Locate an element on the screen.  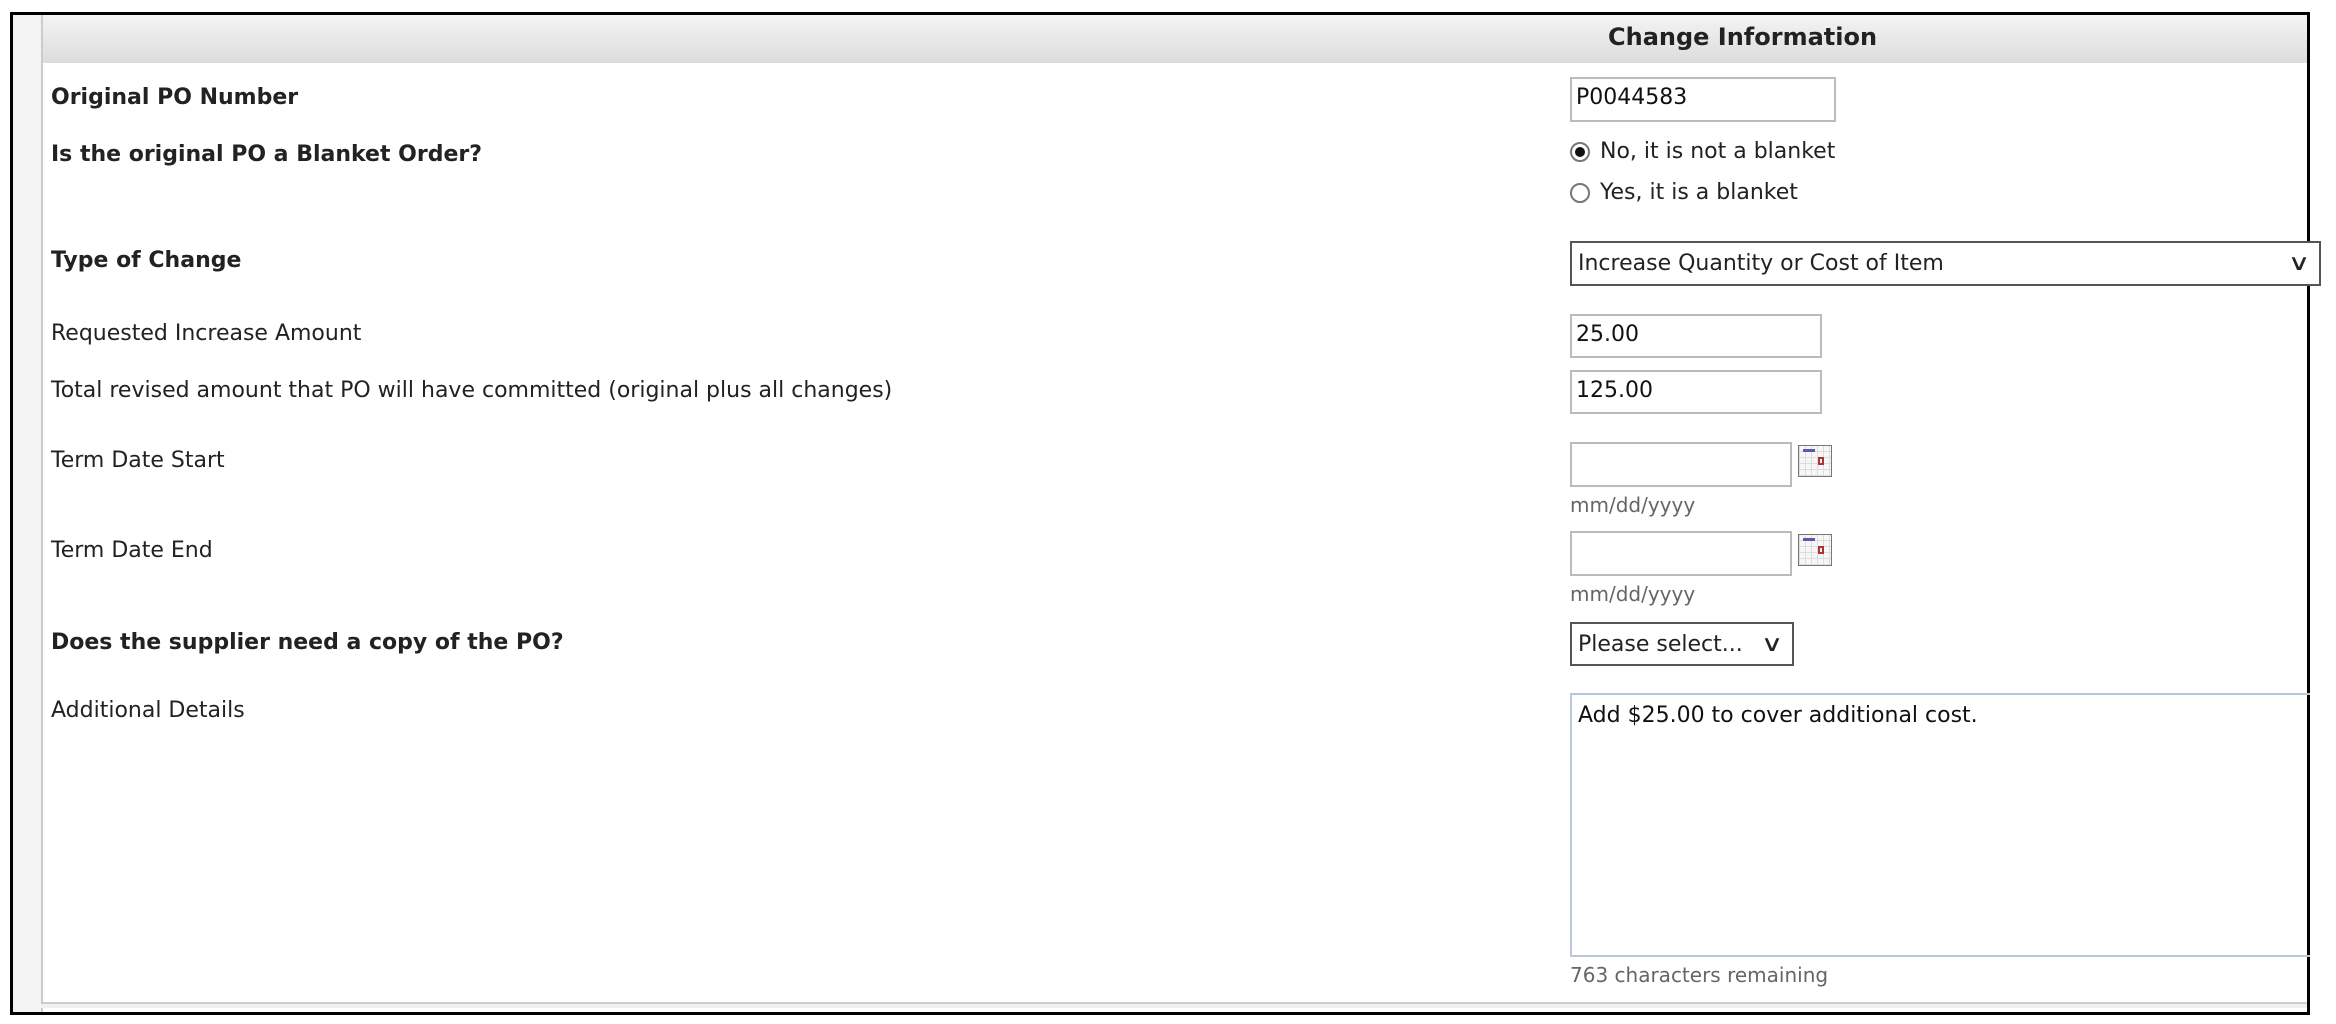
po-number-label: Original PO Number is located at coordinates (175, 97).